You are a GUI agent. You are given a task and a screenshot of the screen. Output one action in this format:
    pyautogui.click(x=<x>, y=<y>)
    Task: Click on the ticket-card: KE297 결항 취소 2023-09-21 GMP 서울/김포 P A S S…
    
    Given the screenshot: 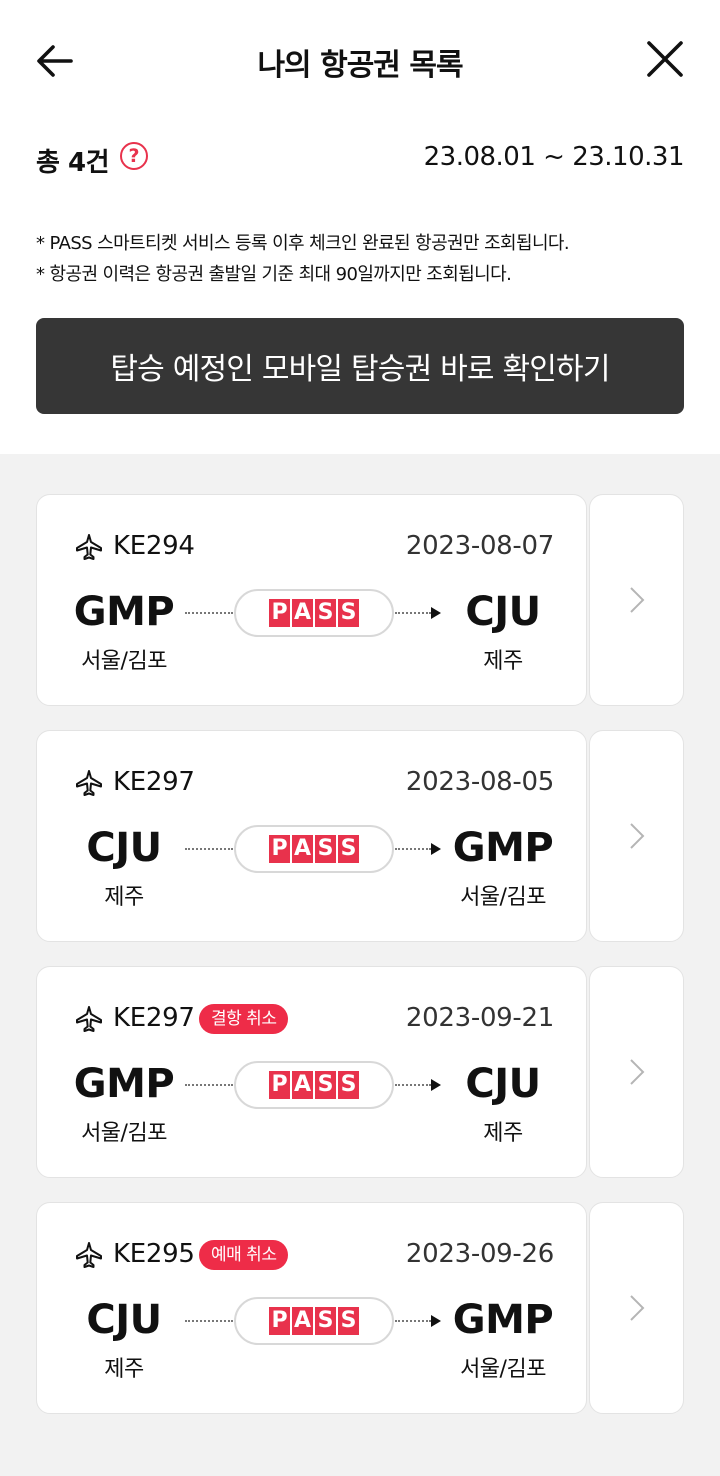 What is the action you would take?
    pyautogui.click(x=360, y=1072)
    